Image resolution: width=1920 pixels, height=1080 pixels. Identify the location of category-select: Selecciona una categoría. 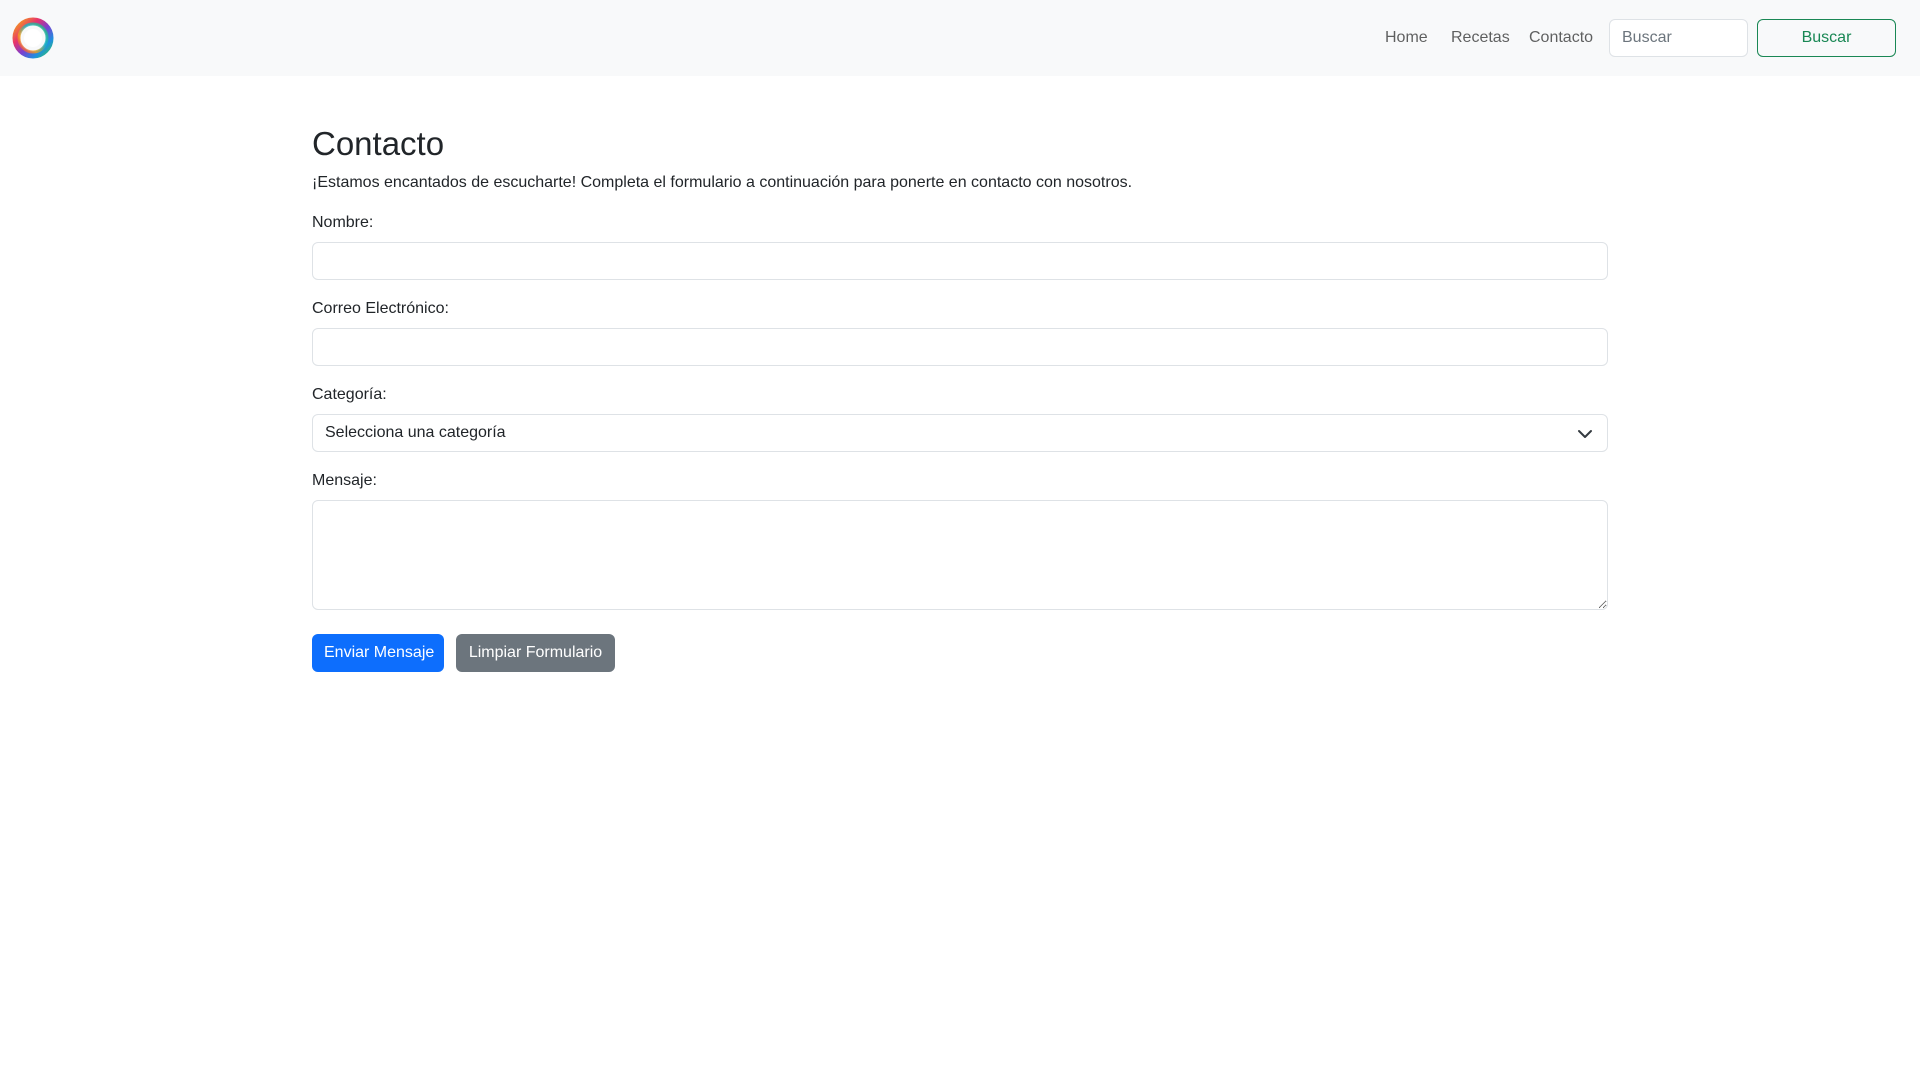
(960, 433).